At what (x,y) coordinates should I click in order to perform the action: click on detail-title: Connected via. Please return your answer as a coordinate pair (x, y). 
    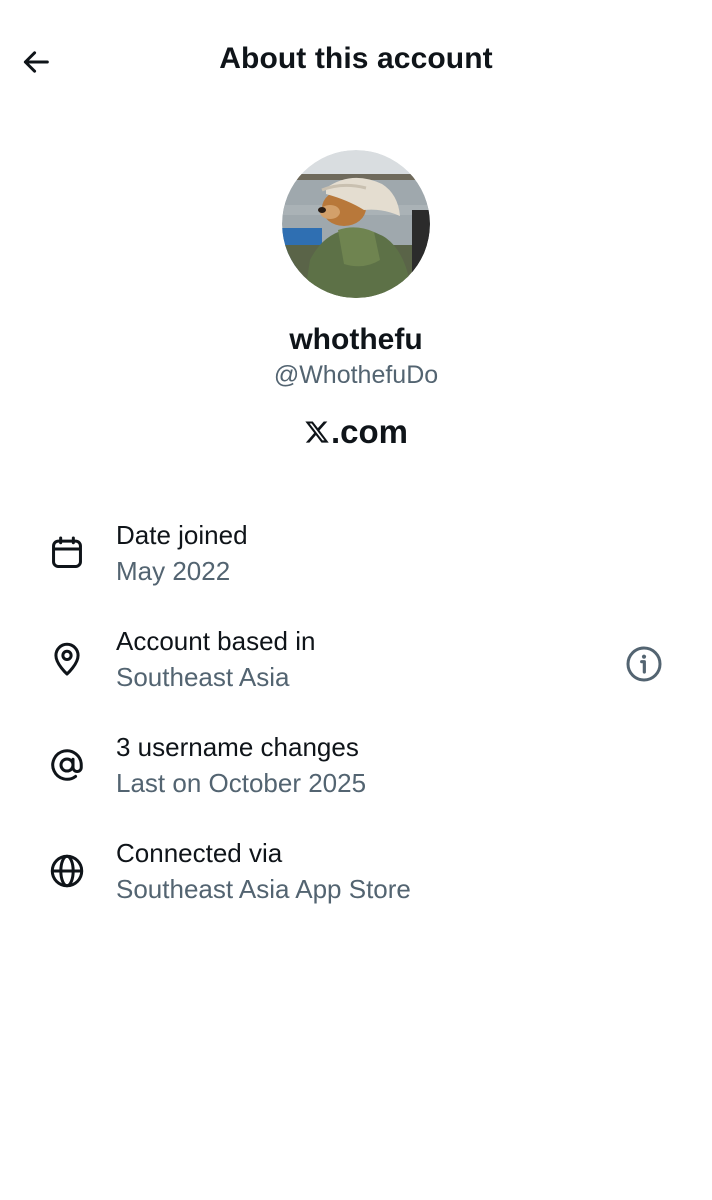
    Looking at the image, I should click on (199, 853).